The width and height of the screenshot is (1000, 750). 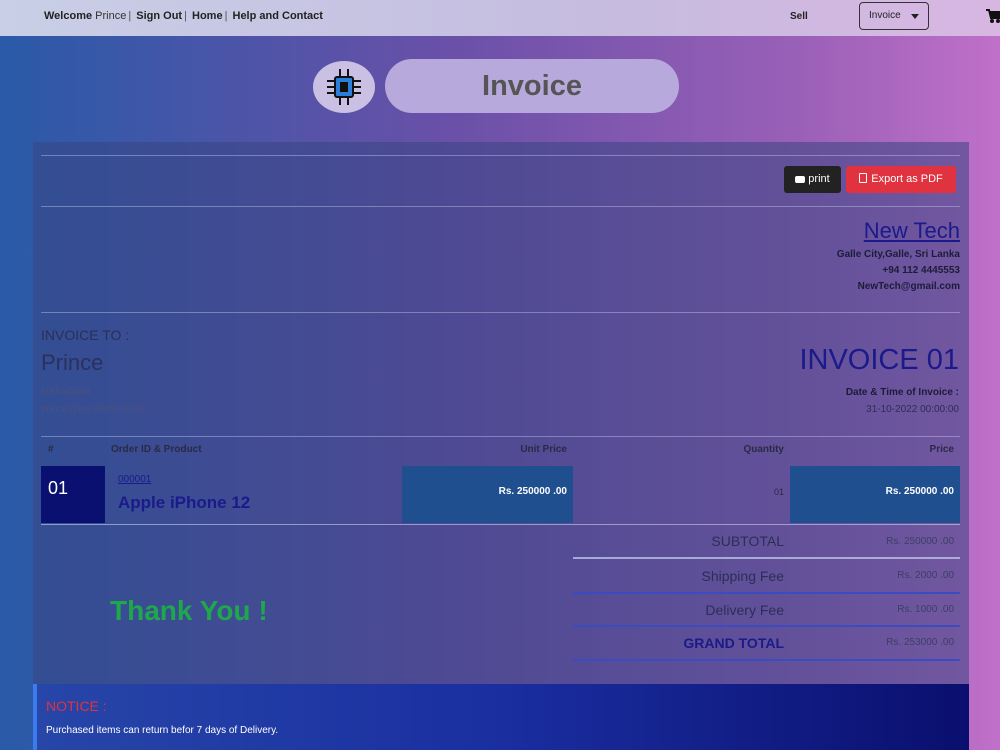 I want to click on cart-icon, so click(x=993, y=15).